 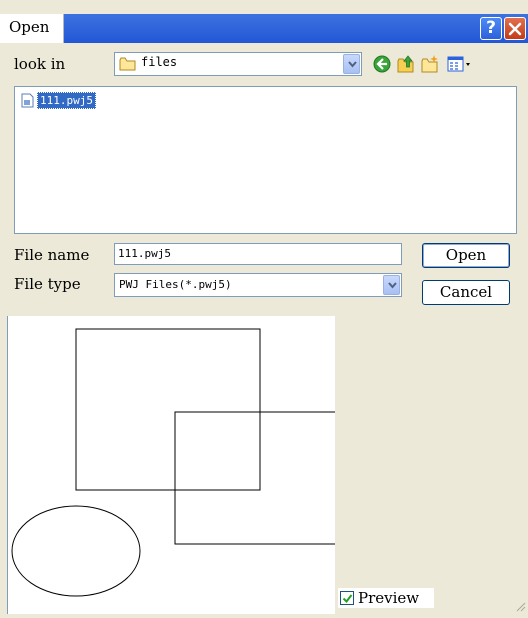 I want to click on check-icon, so click(x=347, y=599).